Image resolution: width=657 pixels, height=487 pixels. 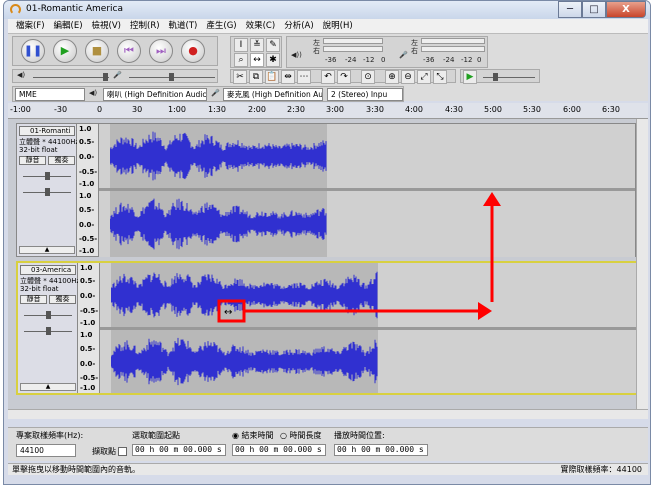 I want to click on scale-label: -1.0, so click(x=88, y=323).